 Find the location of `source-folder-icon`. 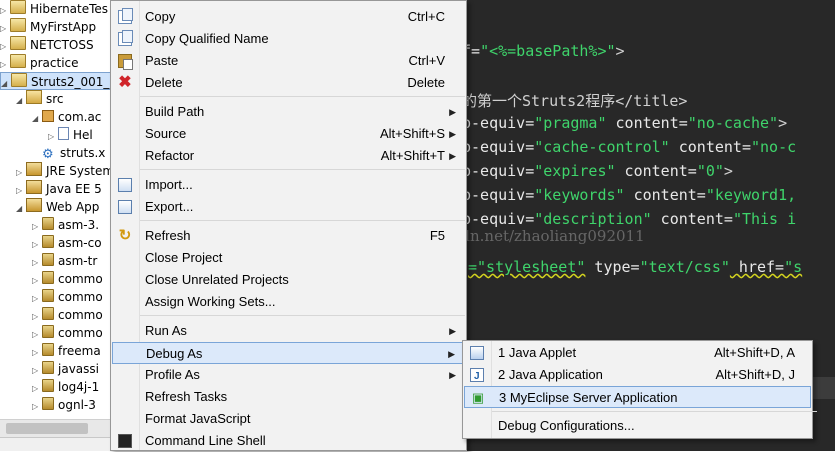

source-folder-icon is located at coordinates (34, 97).